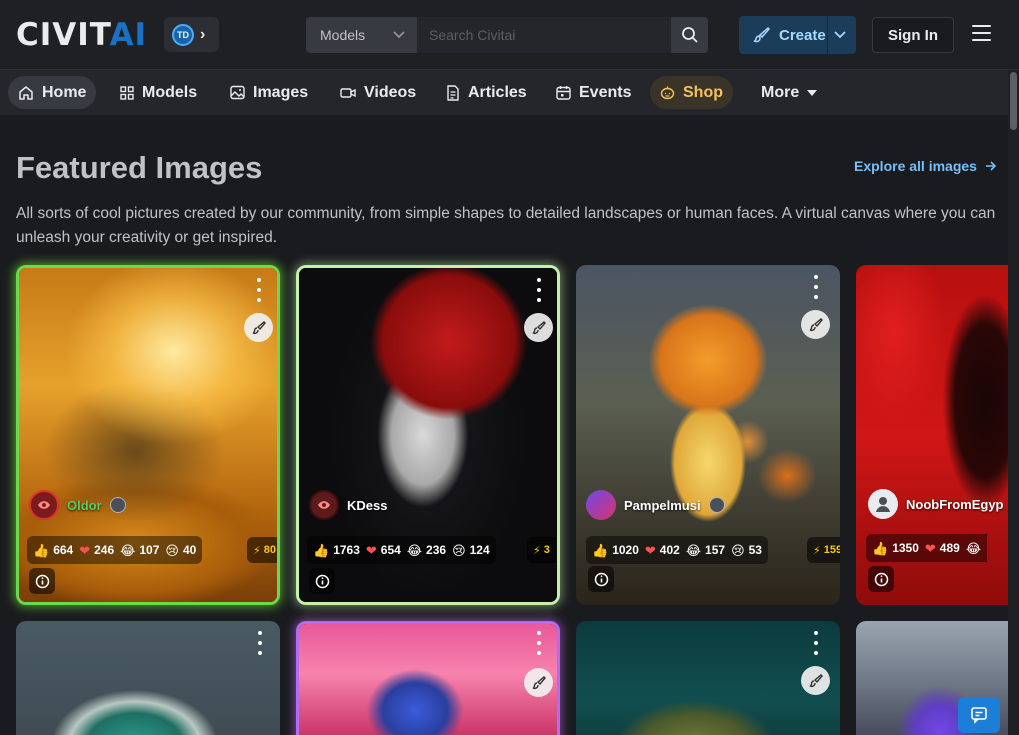 The width and height of the screenshot is (1019, 735). I want to click on nav-item-home: Home, so click(52, 92).